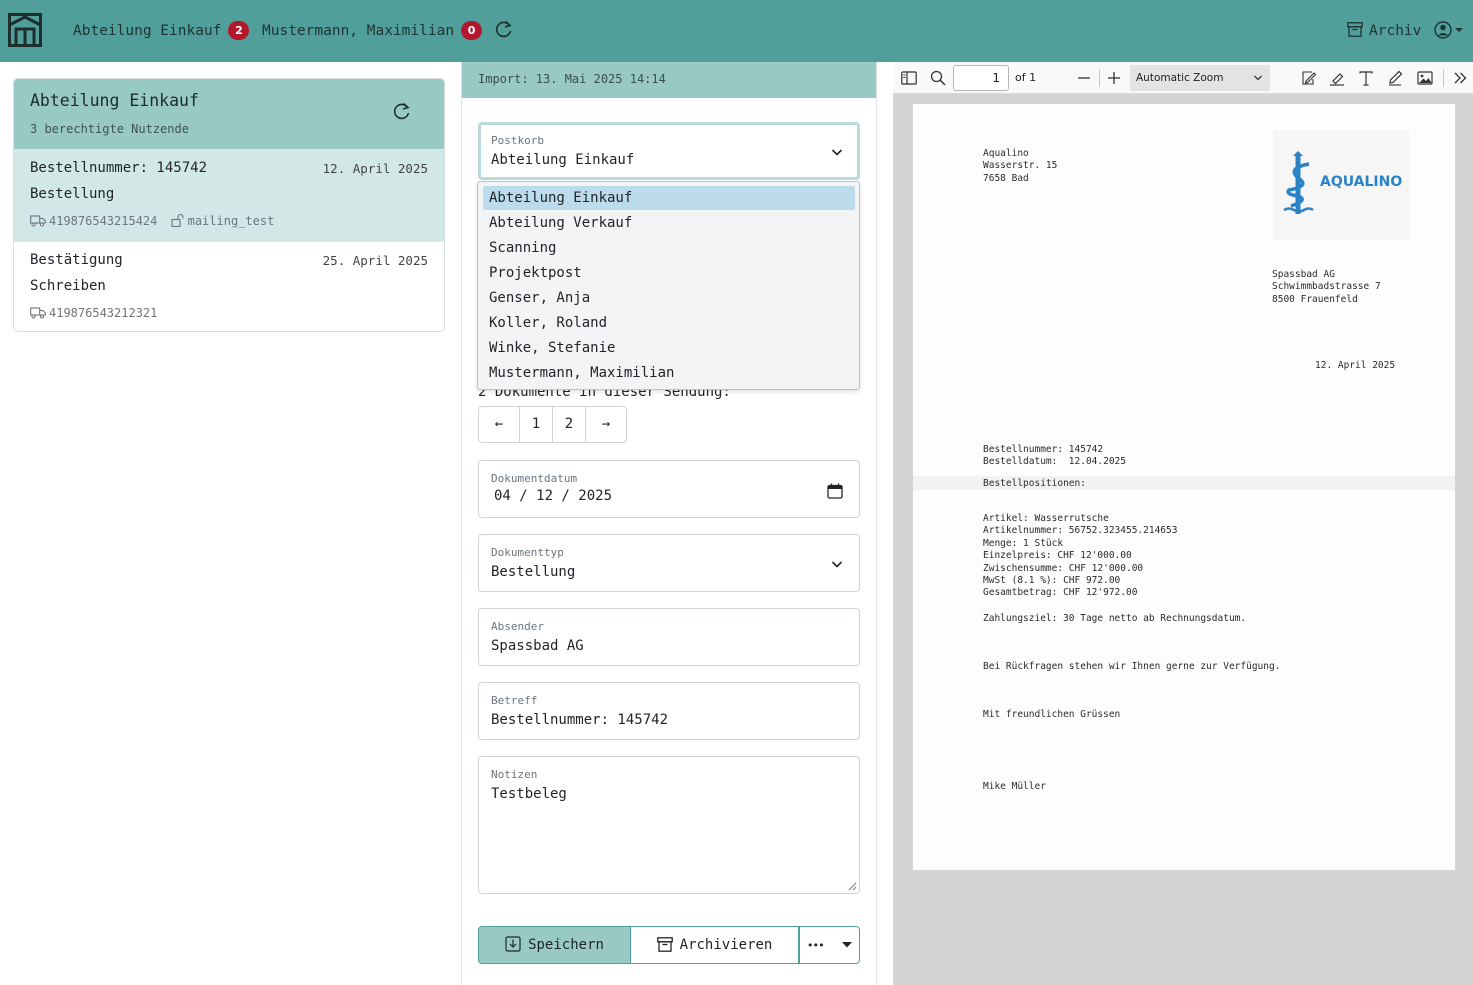 Image resolution: width=1473 pixels, height=985 pixels. Describe the element at coordinates (837, 564) in the screenshot. I see `chevron-down-icon` at that location.